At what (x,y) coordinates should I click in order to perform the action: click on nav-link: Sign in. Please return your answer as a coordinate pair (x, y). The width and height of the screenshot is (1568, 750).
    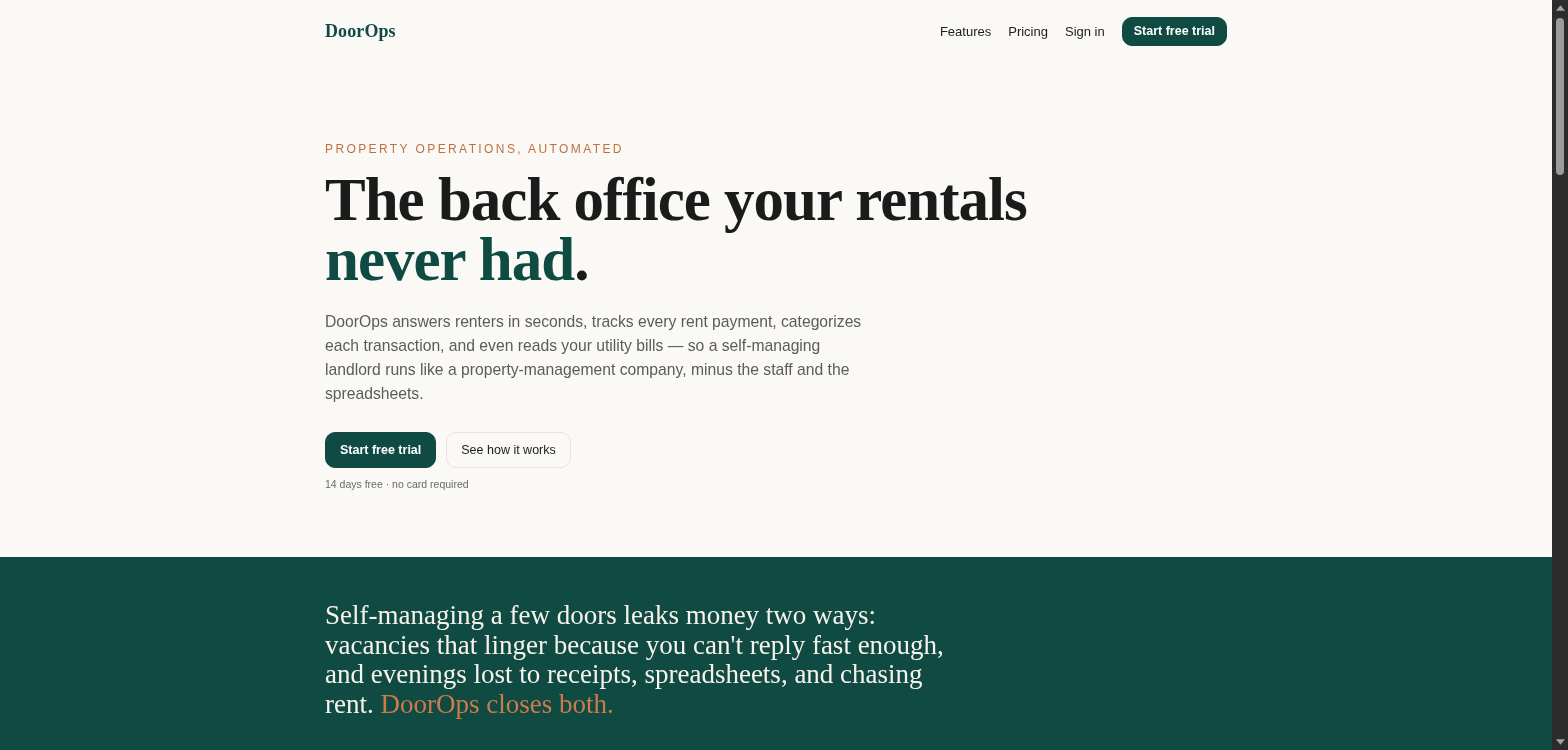
    Looking at the image, I should click on (1084, 31).